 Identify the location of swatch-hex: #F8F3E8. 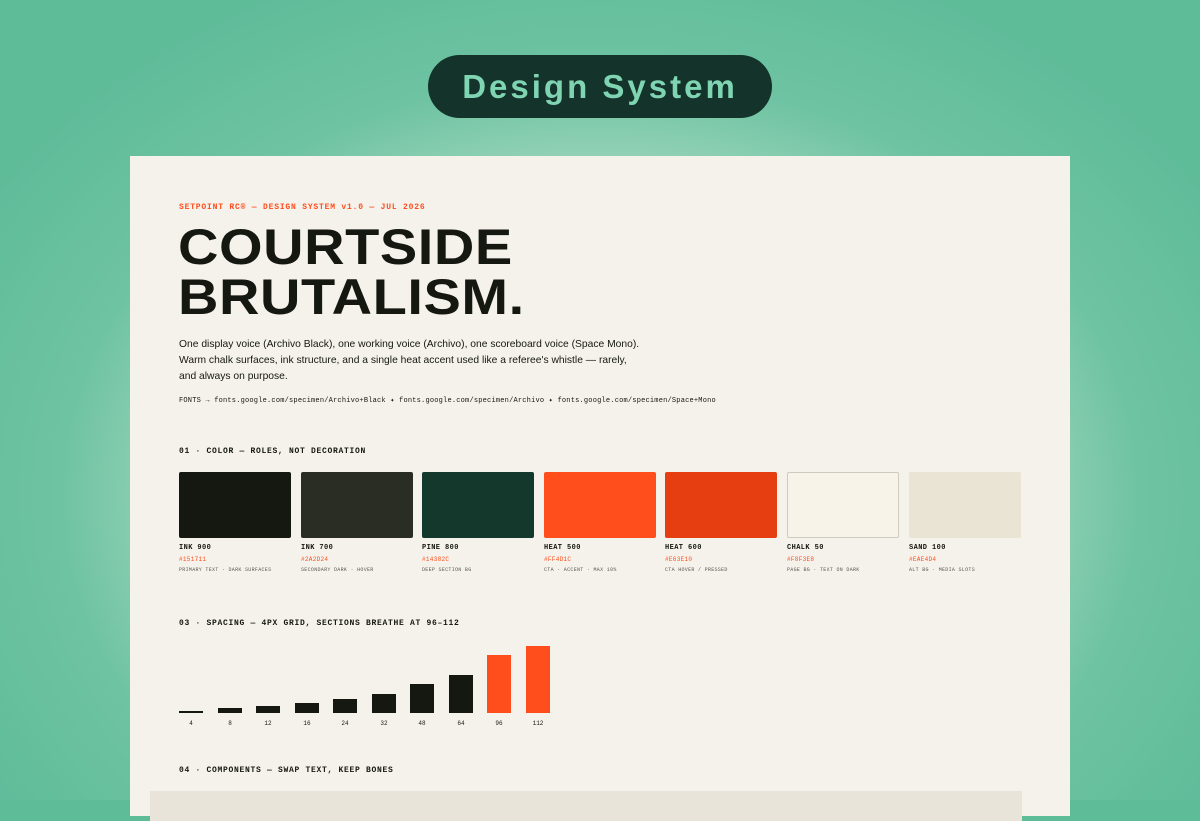
(801, 559).